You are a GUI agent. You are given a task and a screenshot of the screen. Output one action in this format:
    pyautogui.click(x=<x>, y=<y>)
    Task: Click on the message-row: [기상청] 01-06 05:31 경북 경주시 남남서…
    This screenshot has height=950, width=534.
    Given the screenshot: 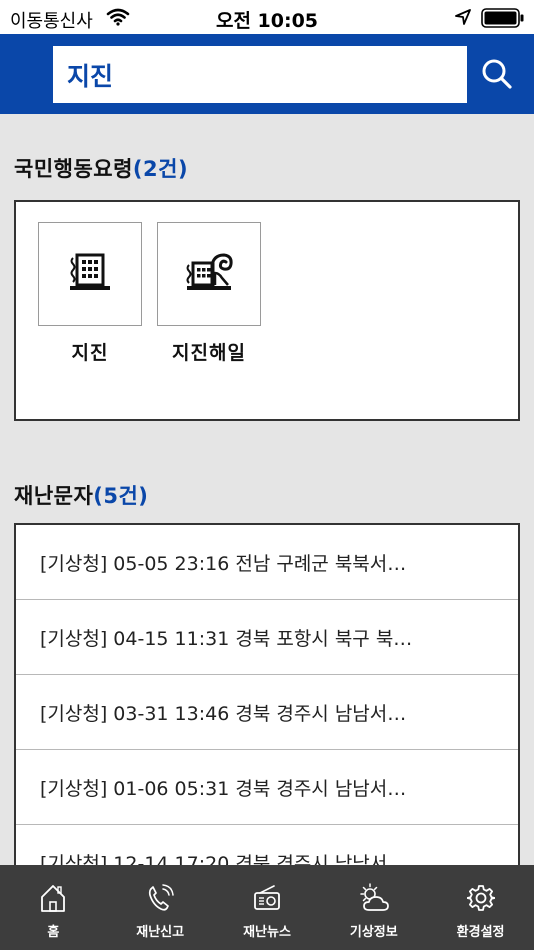 What is the action you would take?
    pyautogui.click(x=267, y=787)
    